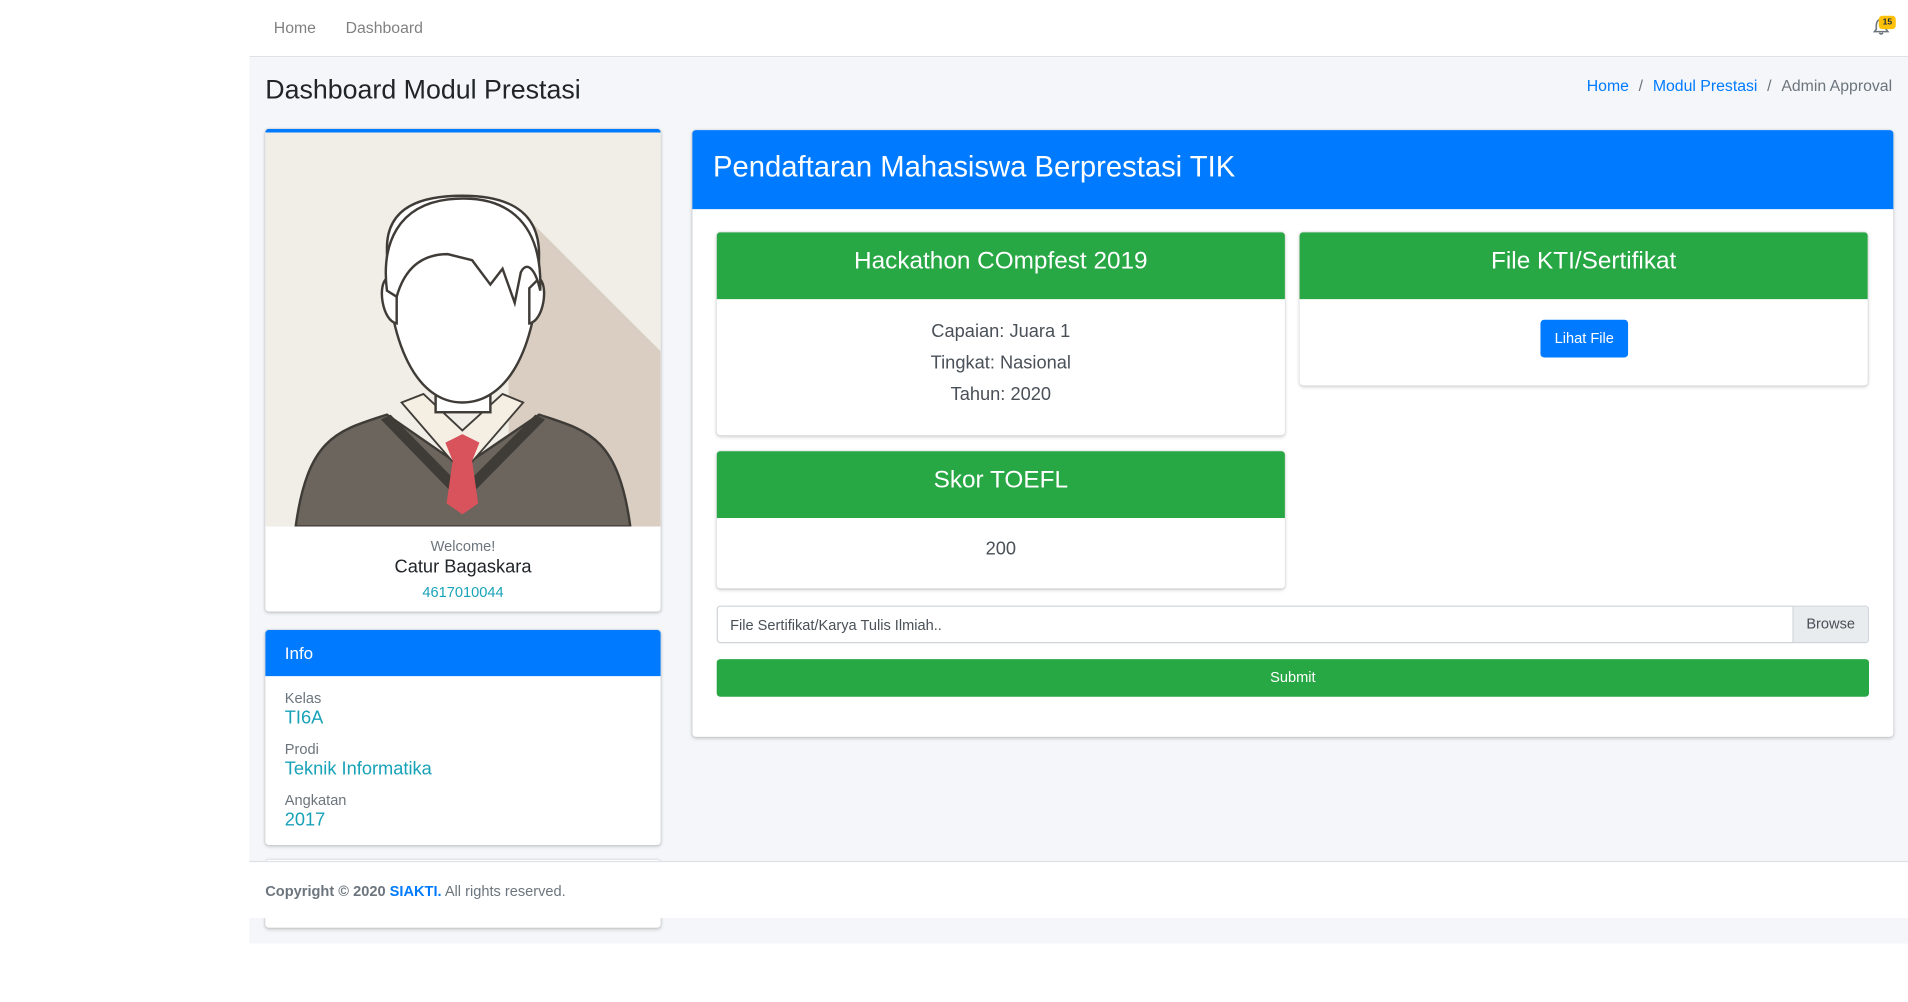 This screenshot has width=1908, height=1002. I want to click on toefl-title: Skor TOEFL, so click(1000, 485).